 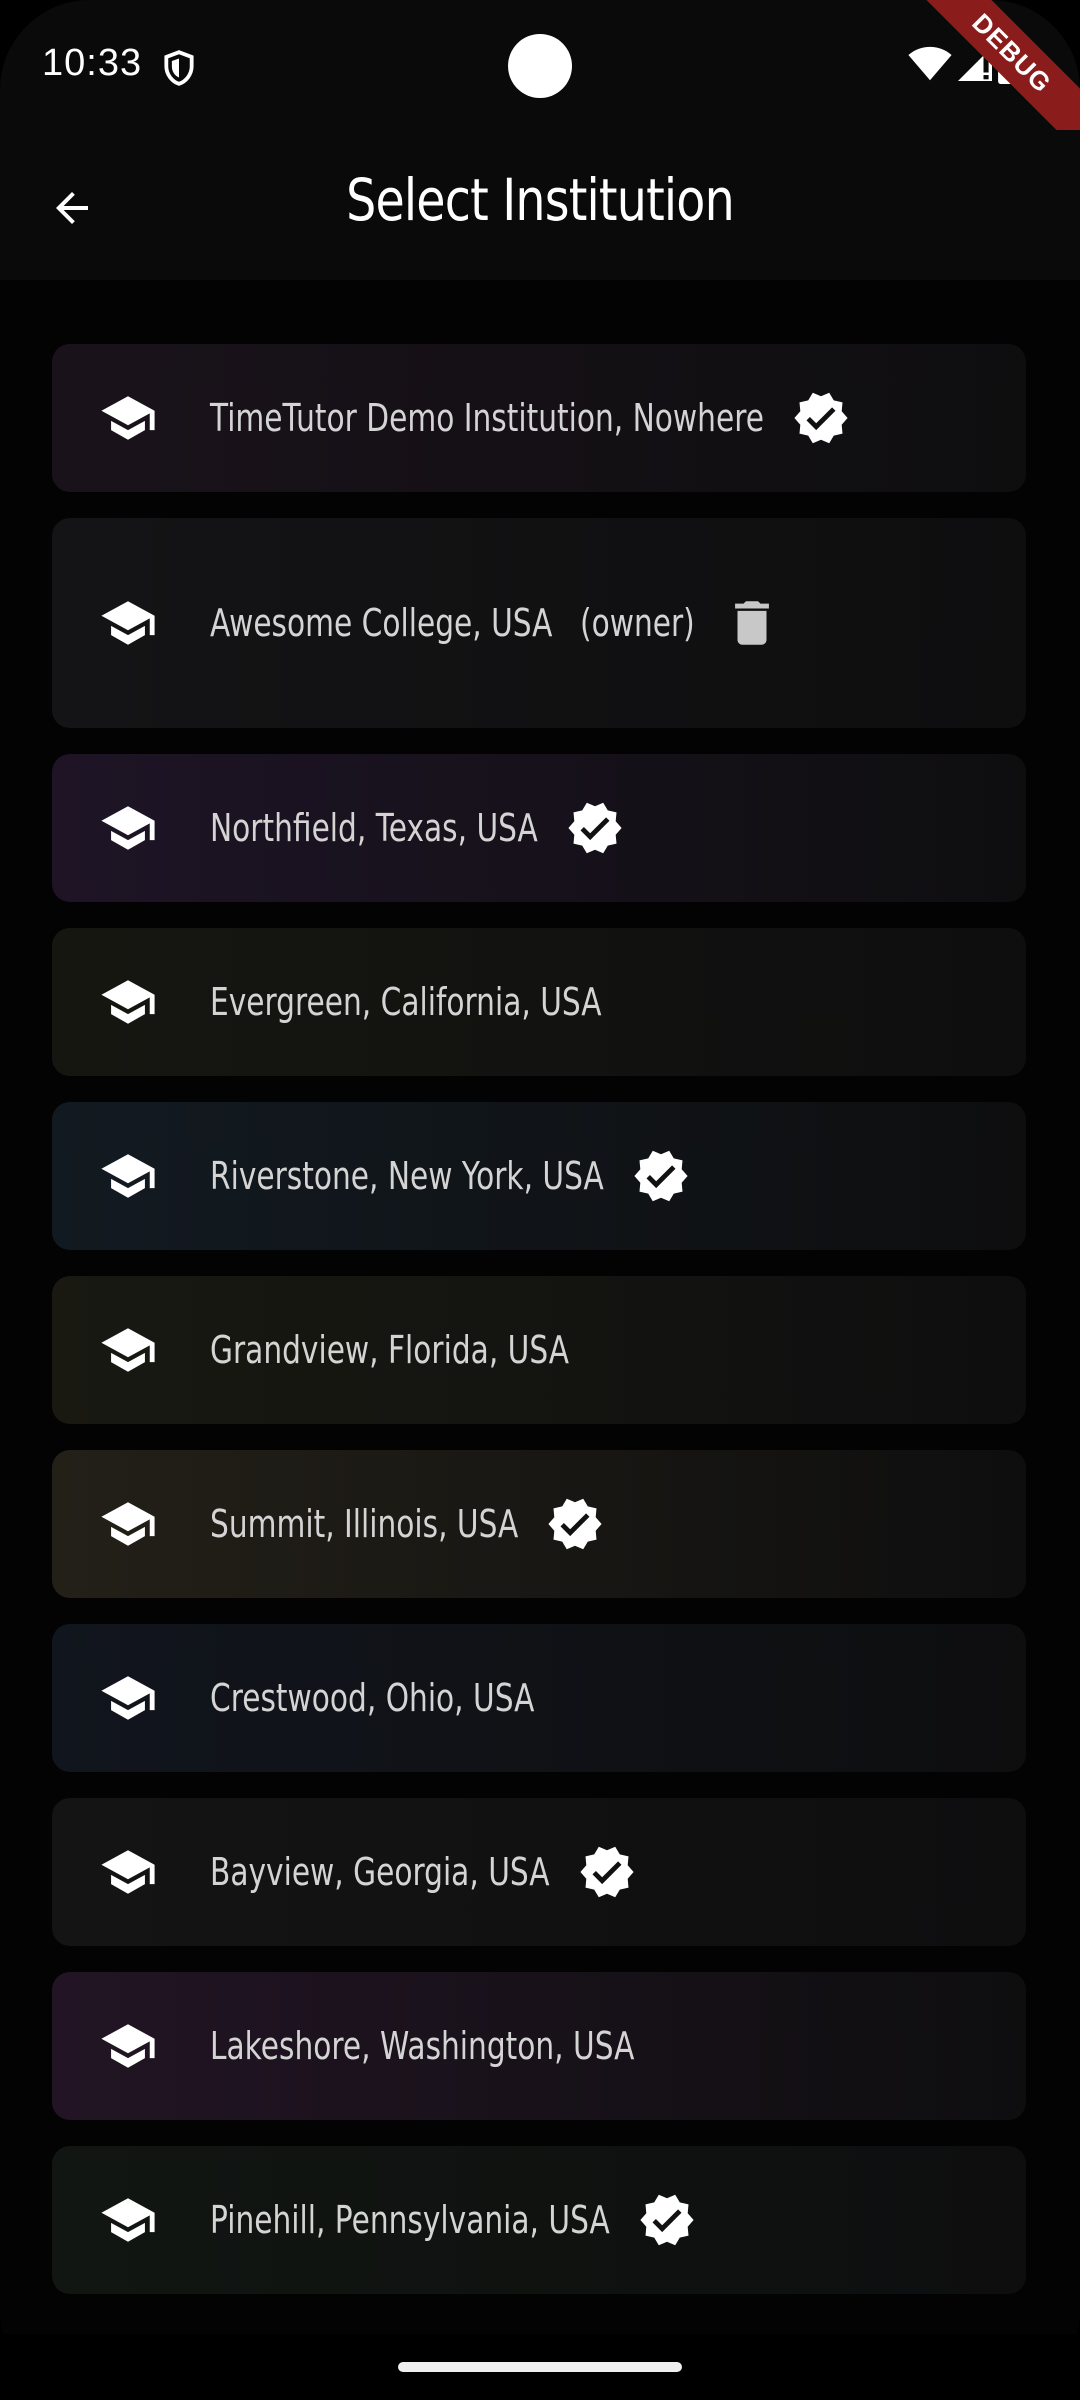 What do you see at coordinates (179, 68) in the screenshot?
I see `shield-icon` at bounding box center [179, 68].